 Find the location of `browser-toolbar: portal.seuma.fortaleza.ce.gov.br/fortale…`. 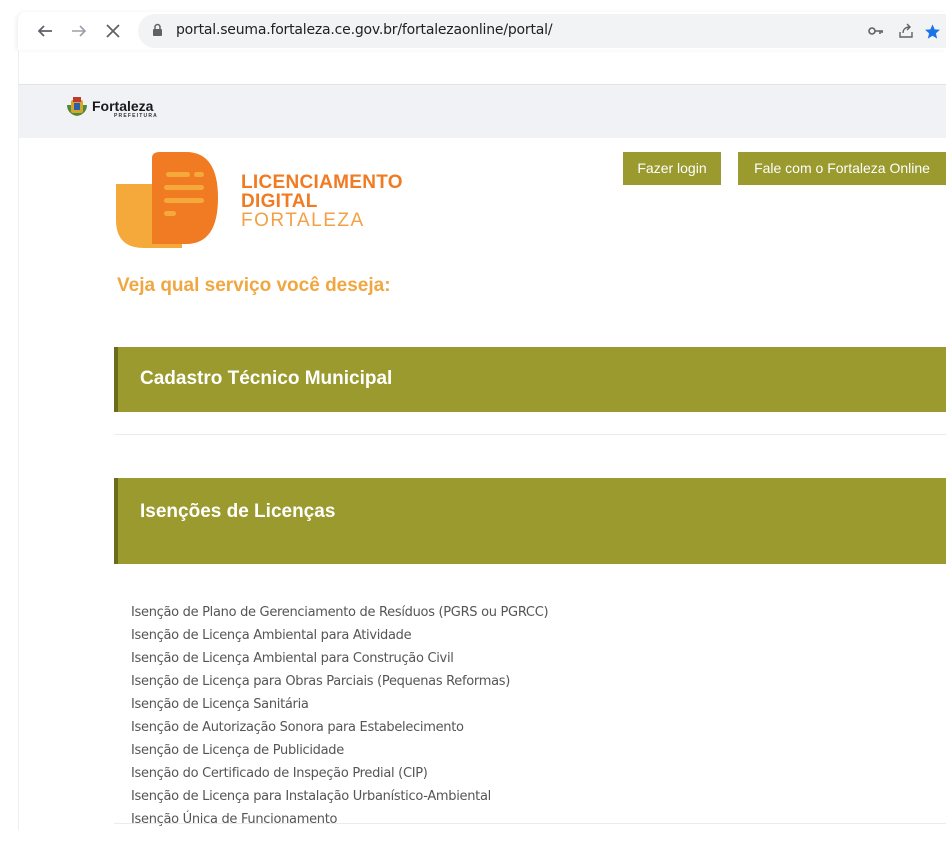

browser-toolbar: portal.seuma.fortaleza.ce.gov.br/fortale… is located at coordinates (482, 31).